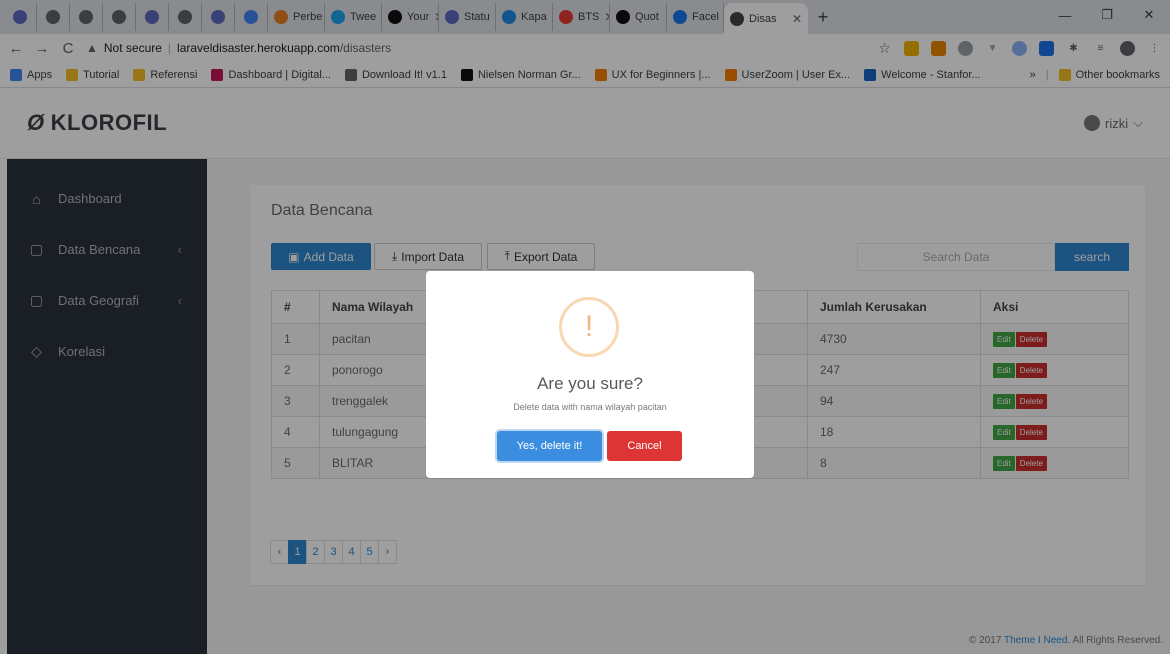 Image resolution: width=1170 pixels, height=654 pixels. I want to click on footer-link: Theme I Need, so click(1035, 640).